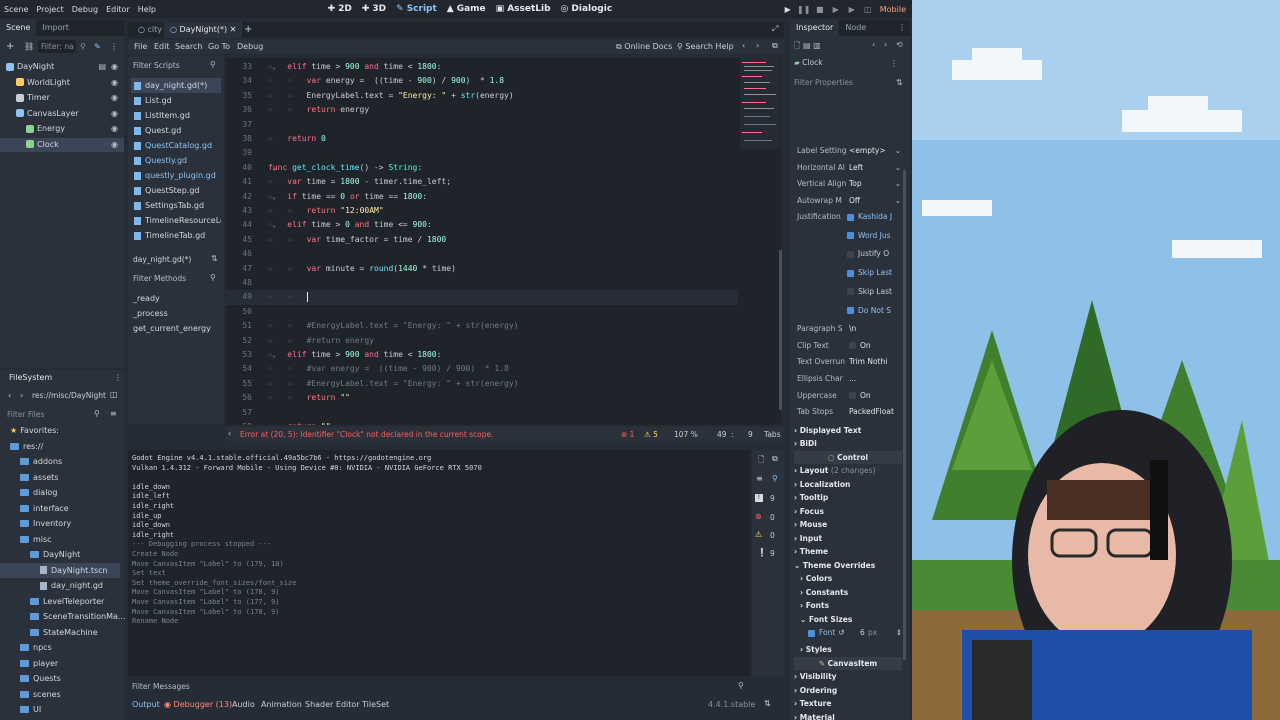 The height and width of the screenshot is (720, 1280). I want to click on editor-filter-icon: ❕, so click(762, 552).